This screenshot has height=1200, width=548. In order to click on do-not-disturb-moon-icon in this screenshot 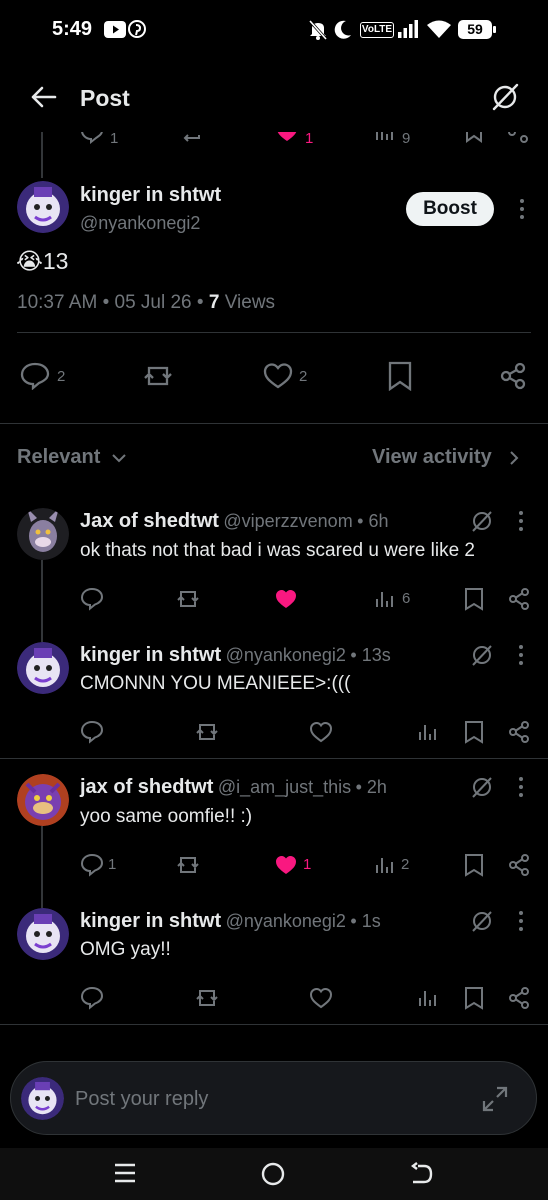, I will do `click(343, 30)`.